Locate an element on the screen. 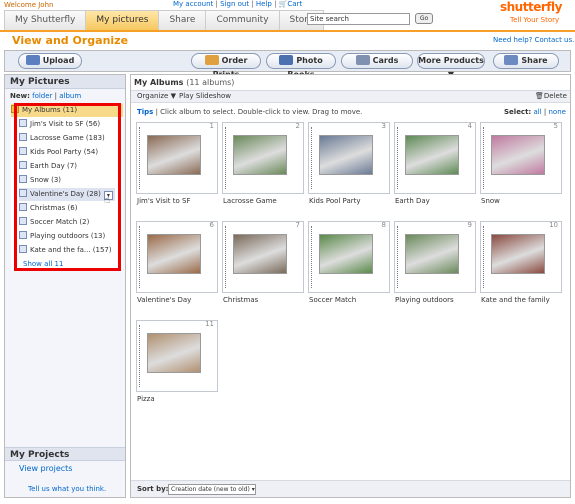 This screenshot has width=575, height=504. album-cover: 9 is located at coordinates (435, 257).